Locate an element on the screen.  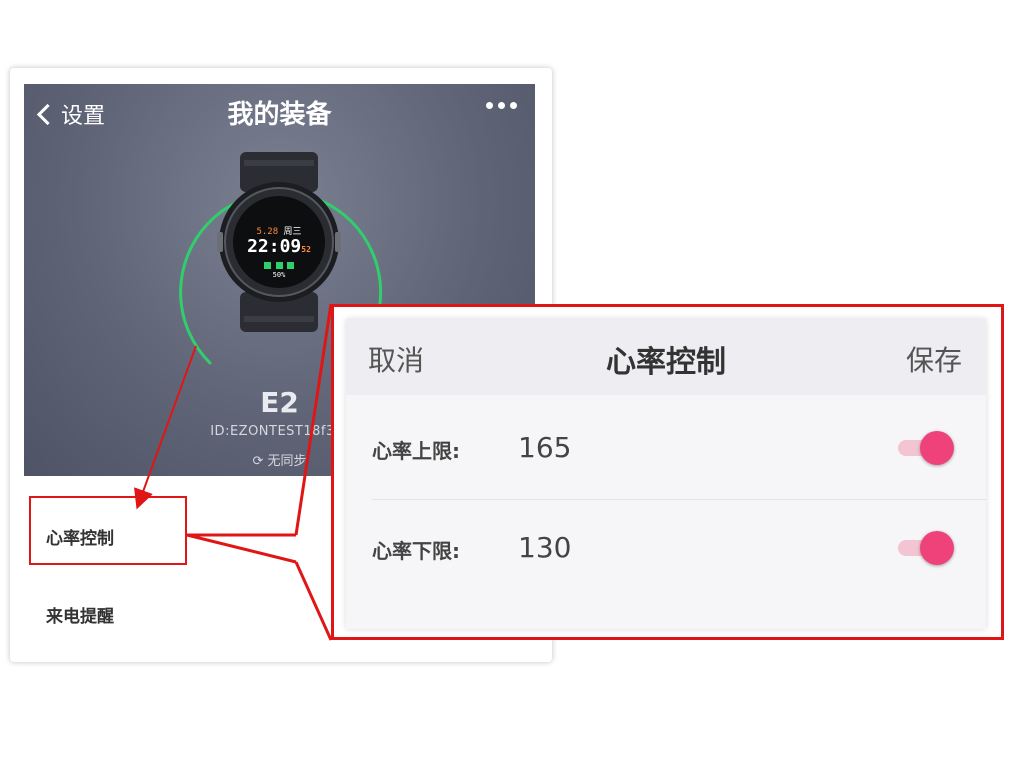
page-title: 我的装备 is located at coordinates (279, 115).